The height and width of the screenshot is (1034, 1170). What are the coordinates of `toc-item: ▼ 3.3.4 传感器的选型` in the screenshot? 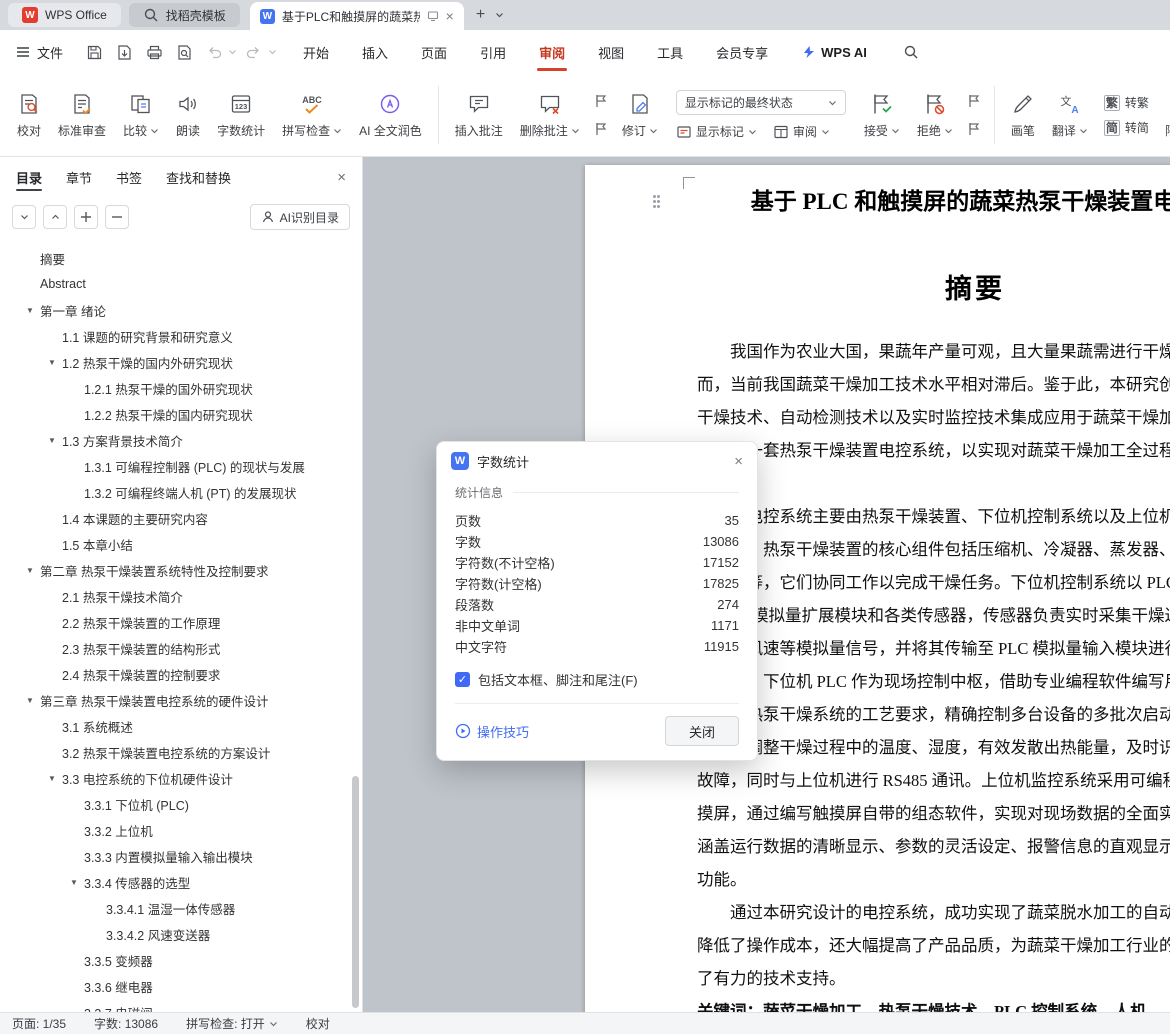 It's located at (181, 882).